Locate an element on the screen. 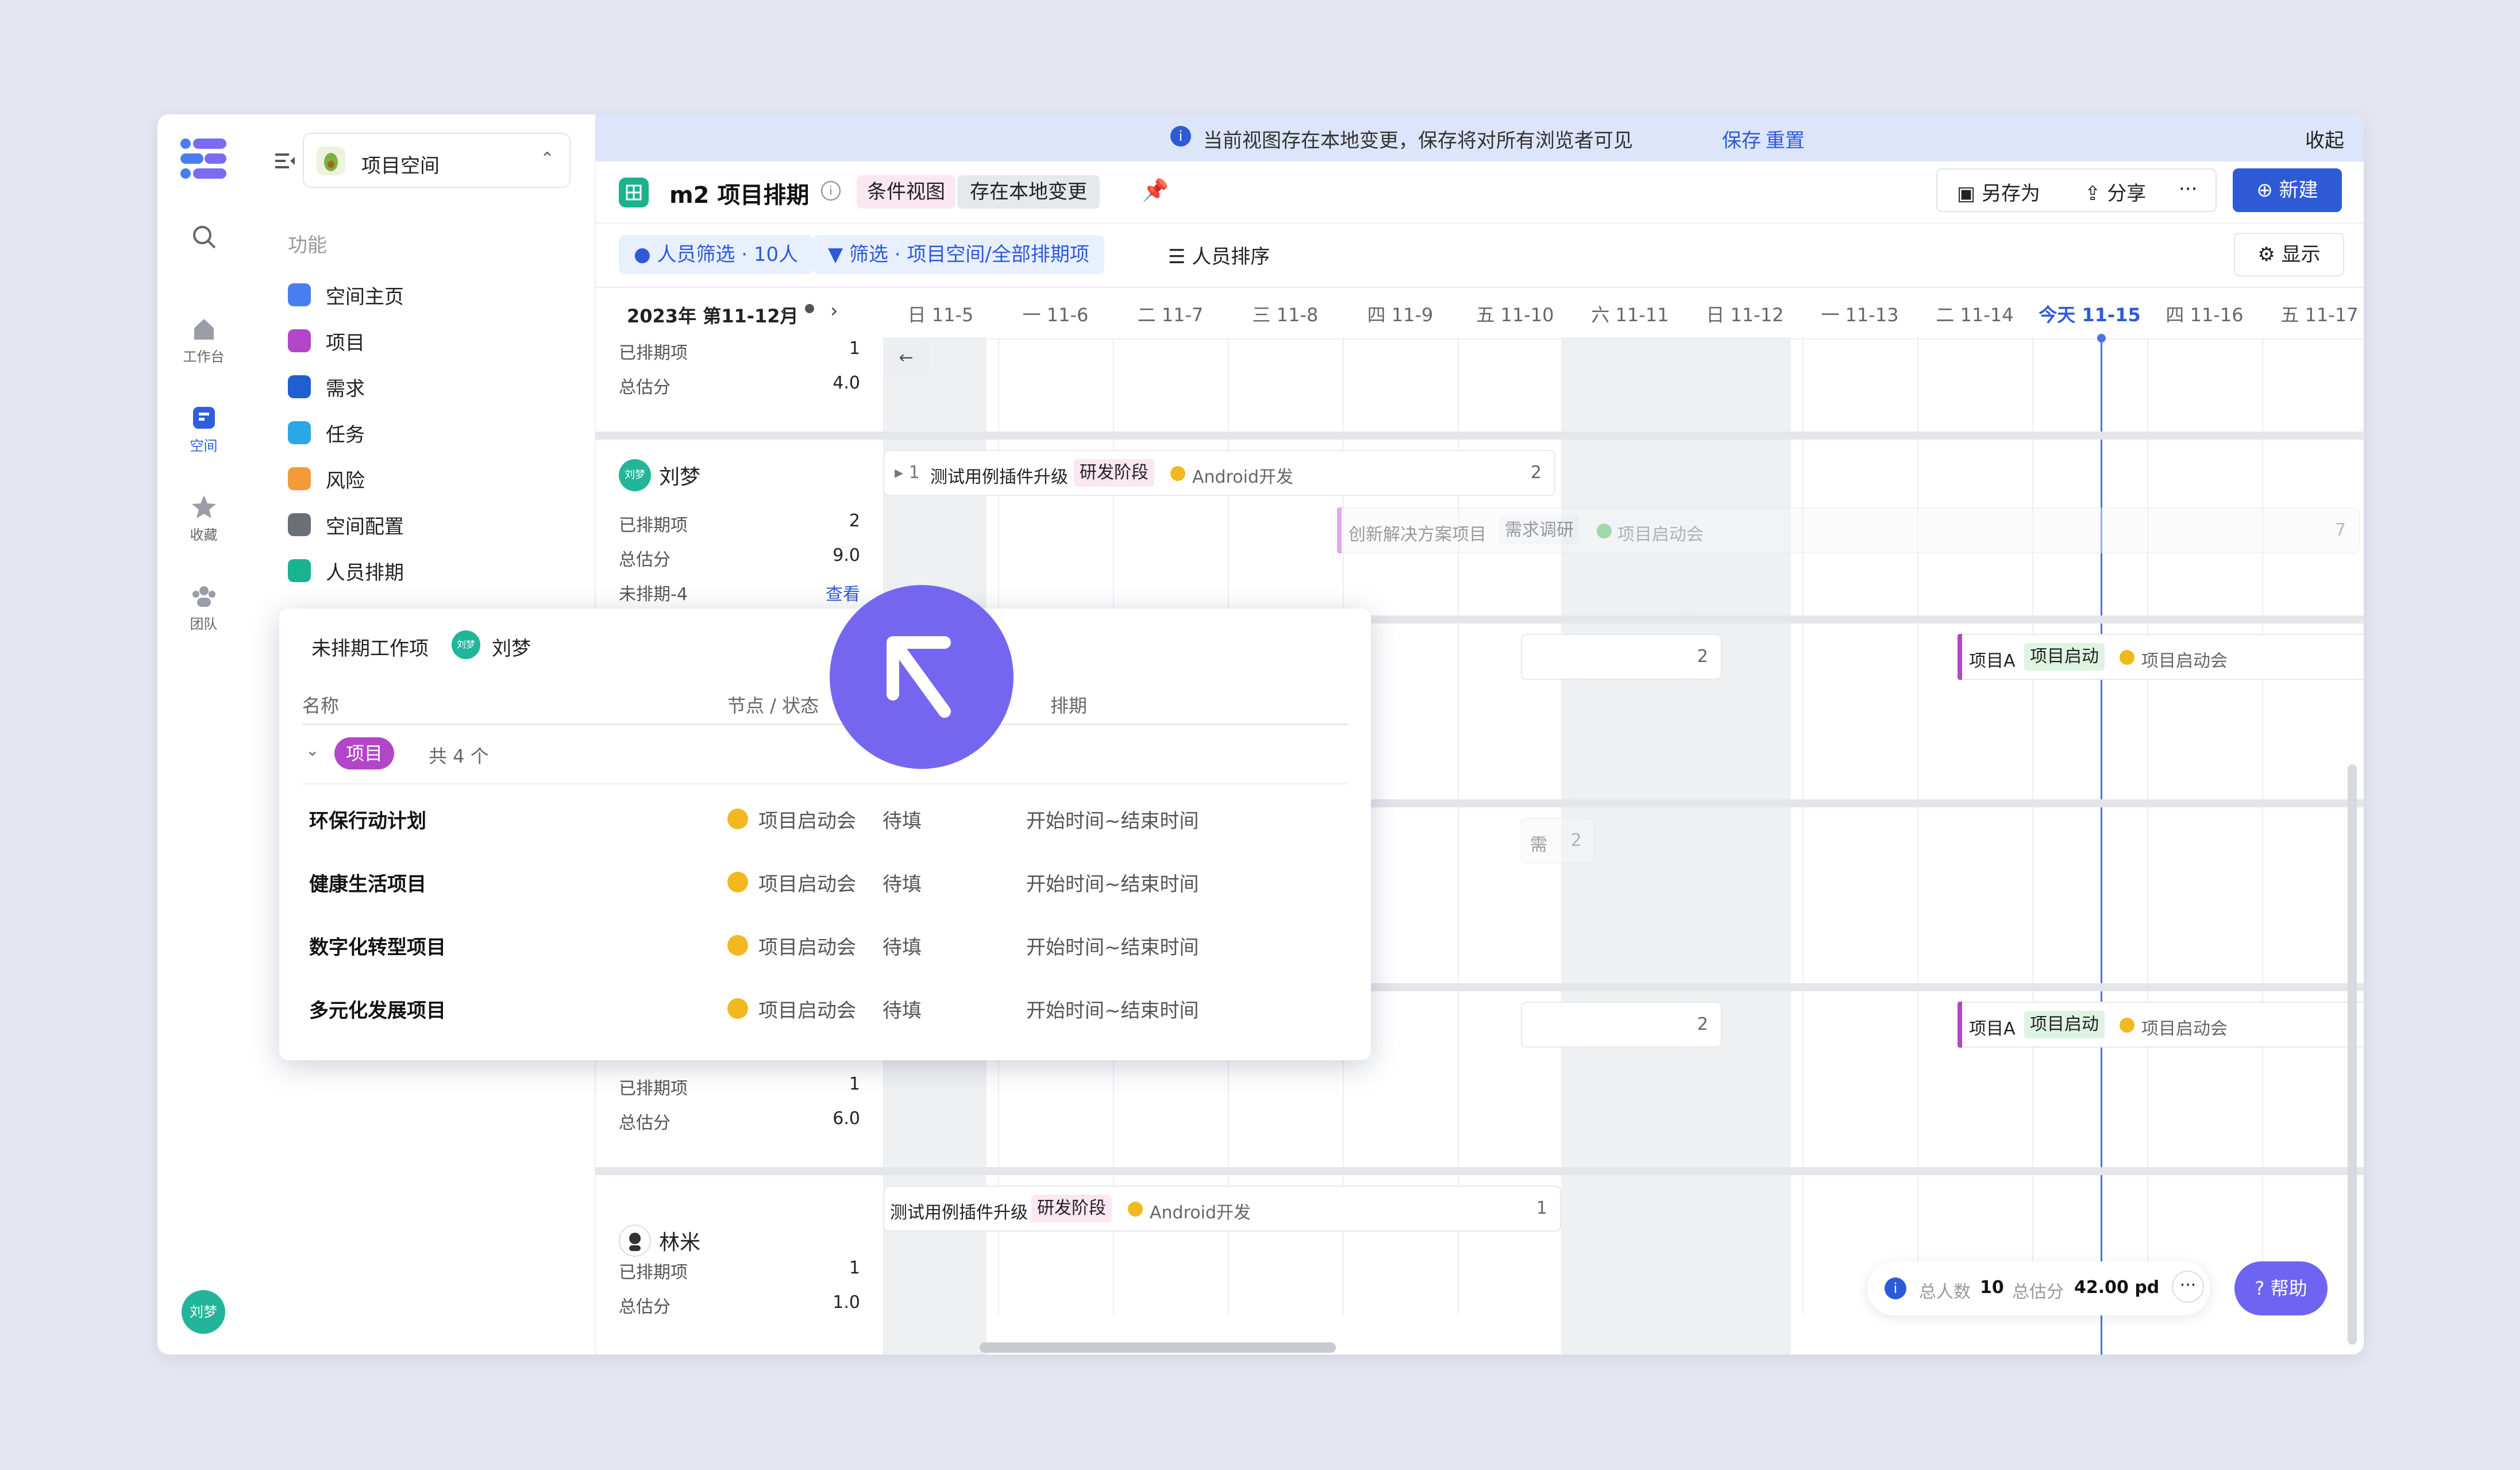 The height and width of the screenshot is (1470, 2520). collapse-link: 收起 is located at coordinates (2325, 139).